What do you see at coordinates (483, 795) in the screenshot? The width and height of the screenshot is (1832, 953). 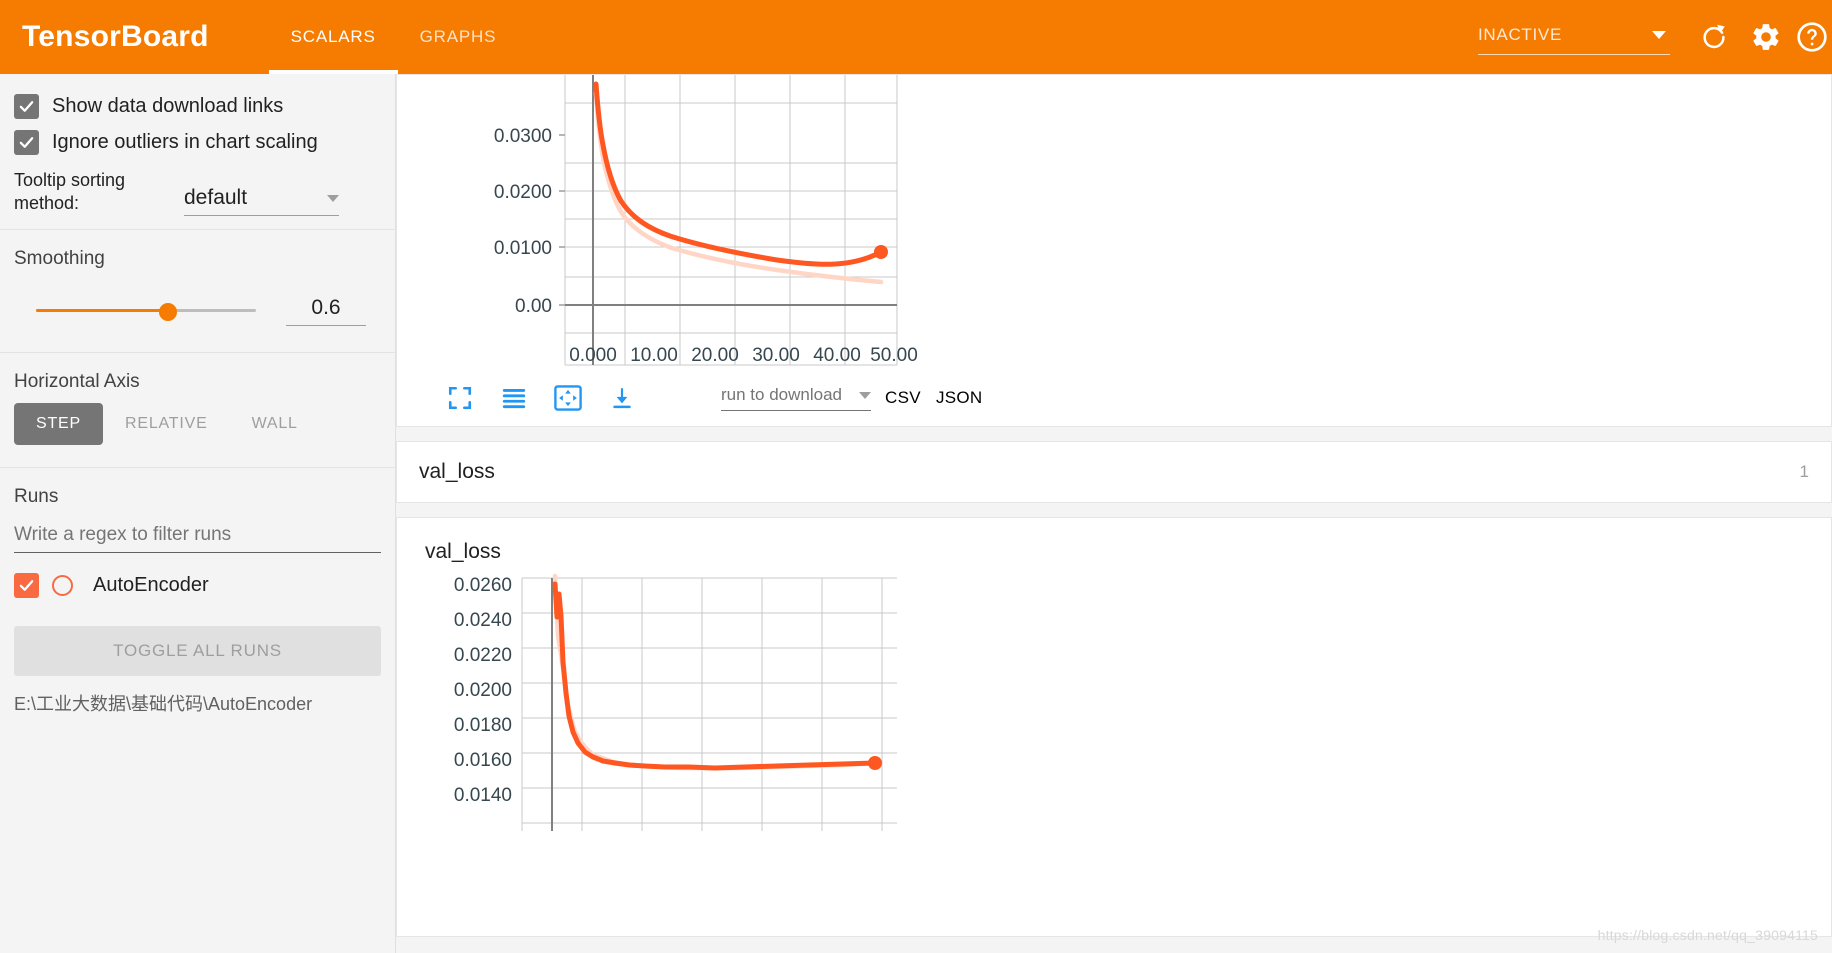 I see `y-tick-0140: 0.0140` at bounding box center [483, 795].